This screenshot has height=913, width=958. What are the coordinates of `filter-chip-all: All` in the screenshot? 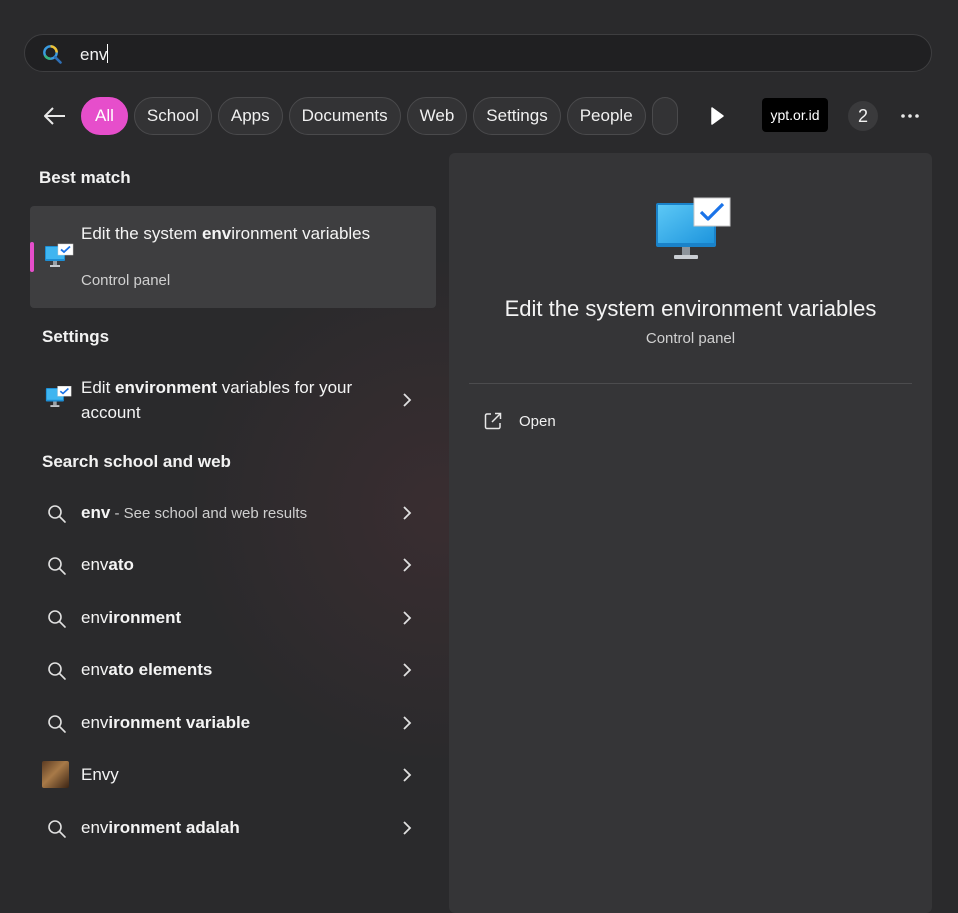 It's located at (104, 116).